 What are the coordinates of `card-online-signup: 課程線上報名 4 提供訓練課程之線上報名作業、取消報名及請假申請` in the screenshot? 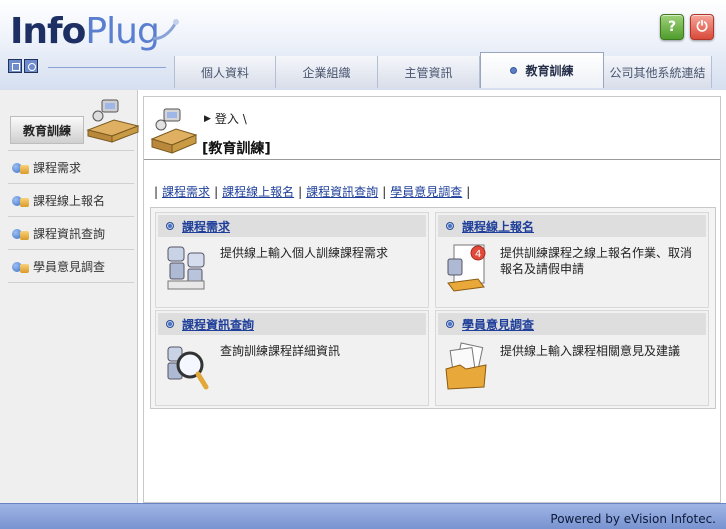 It's located at (572, 260).